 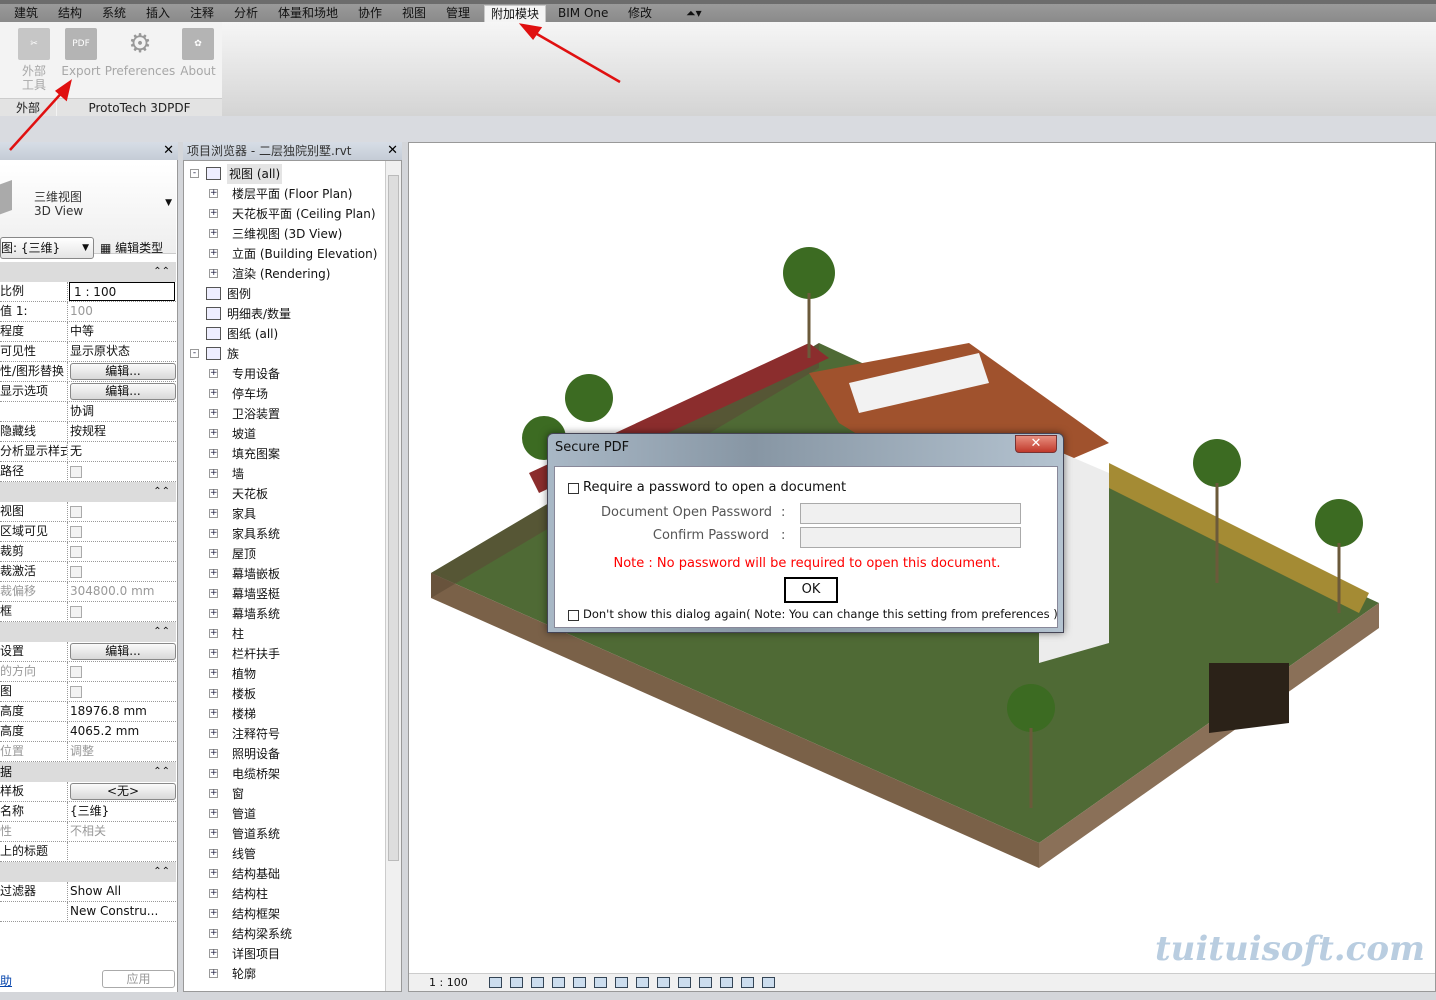 I want to click on browser-tree-item: + 立面 (Building Elevation), so click(x=284, y=254).